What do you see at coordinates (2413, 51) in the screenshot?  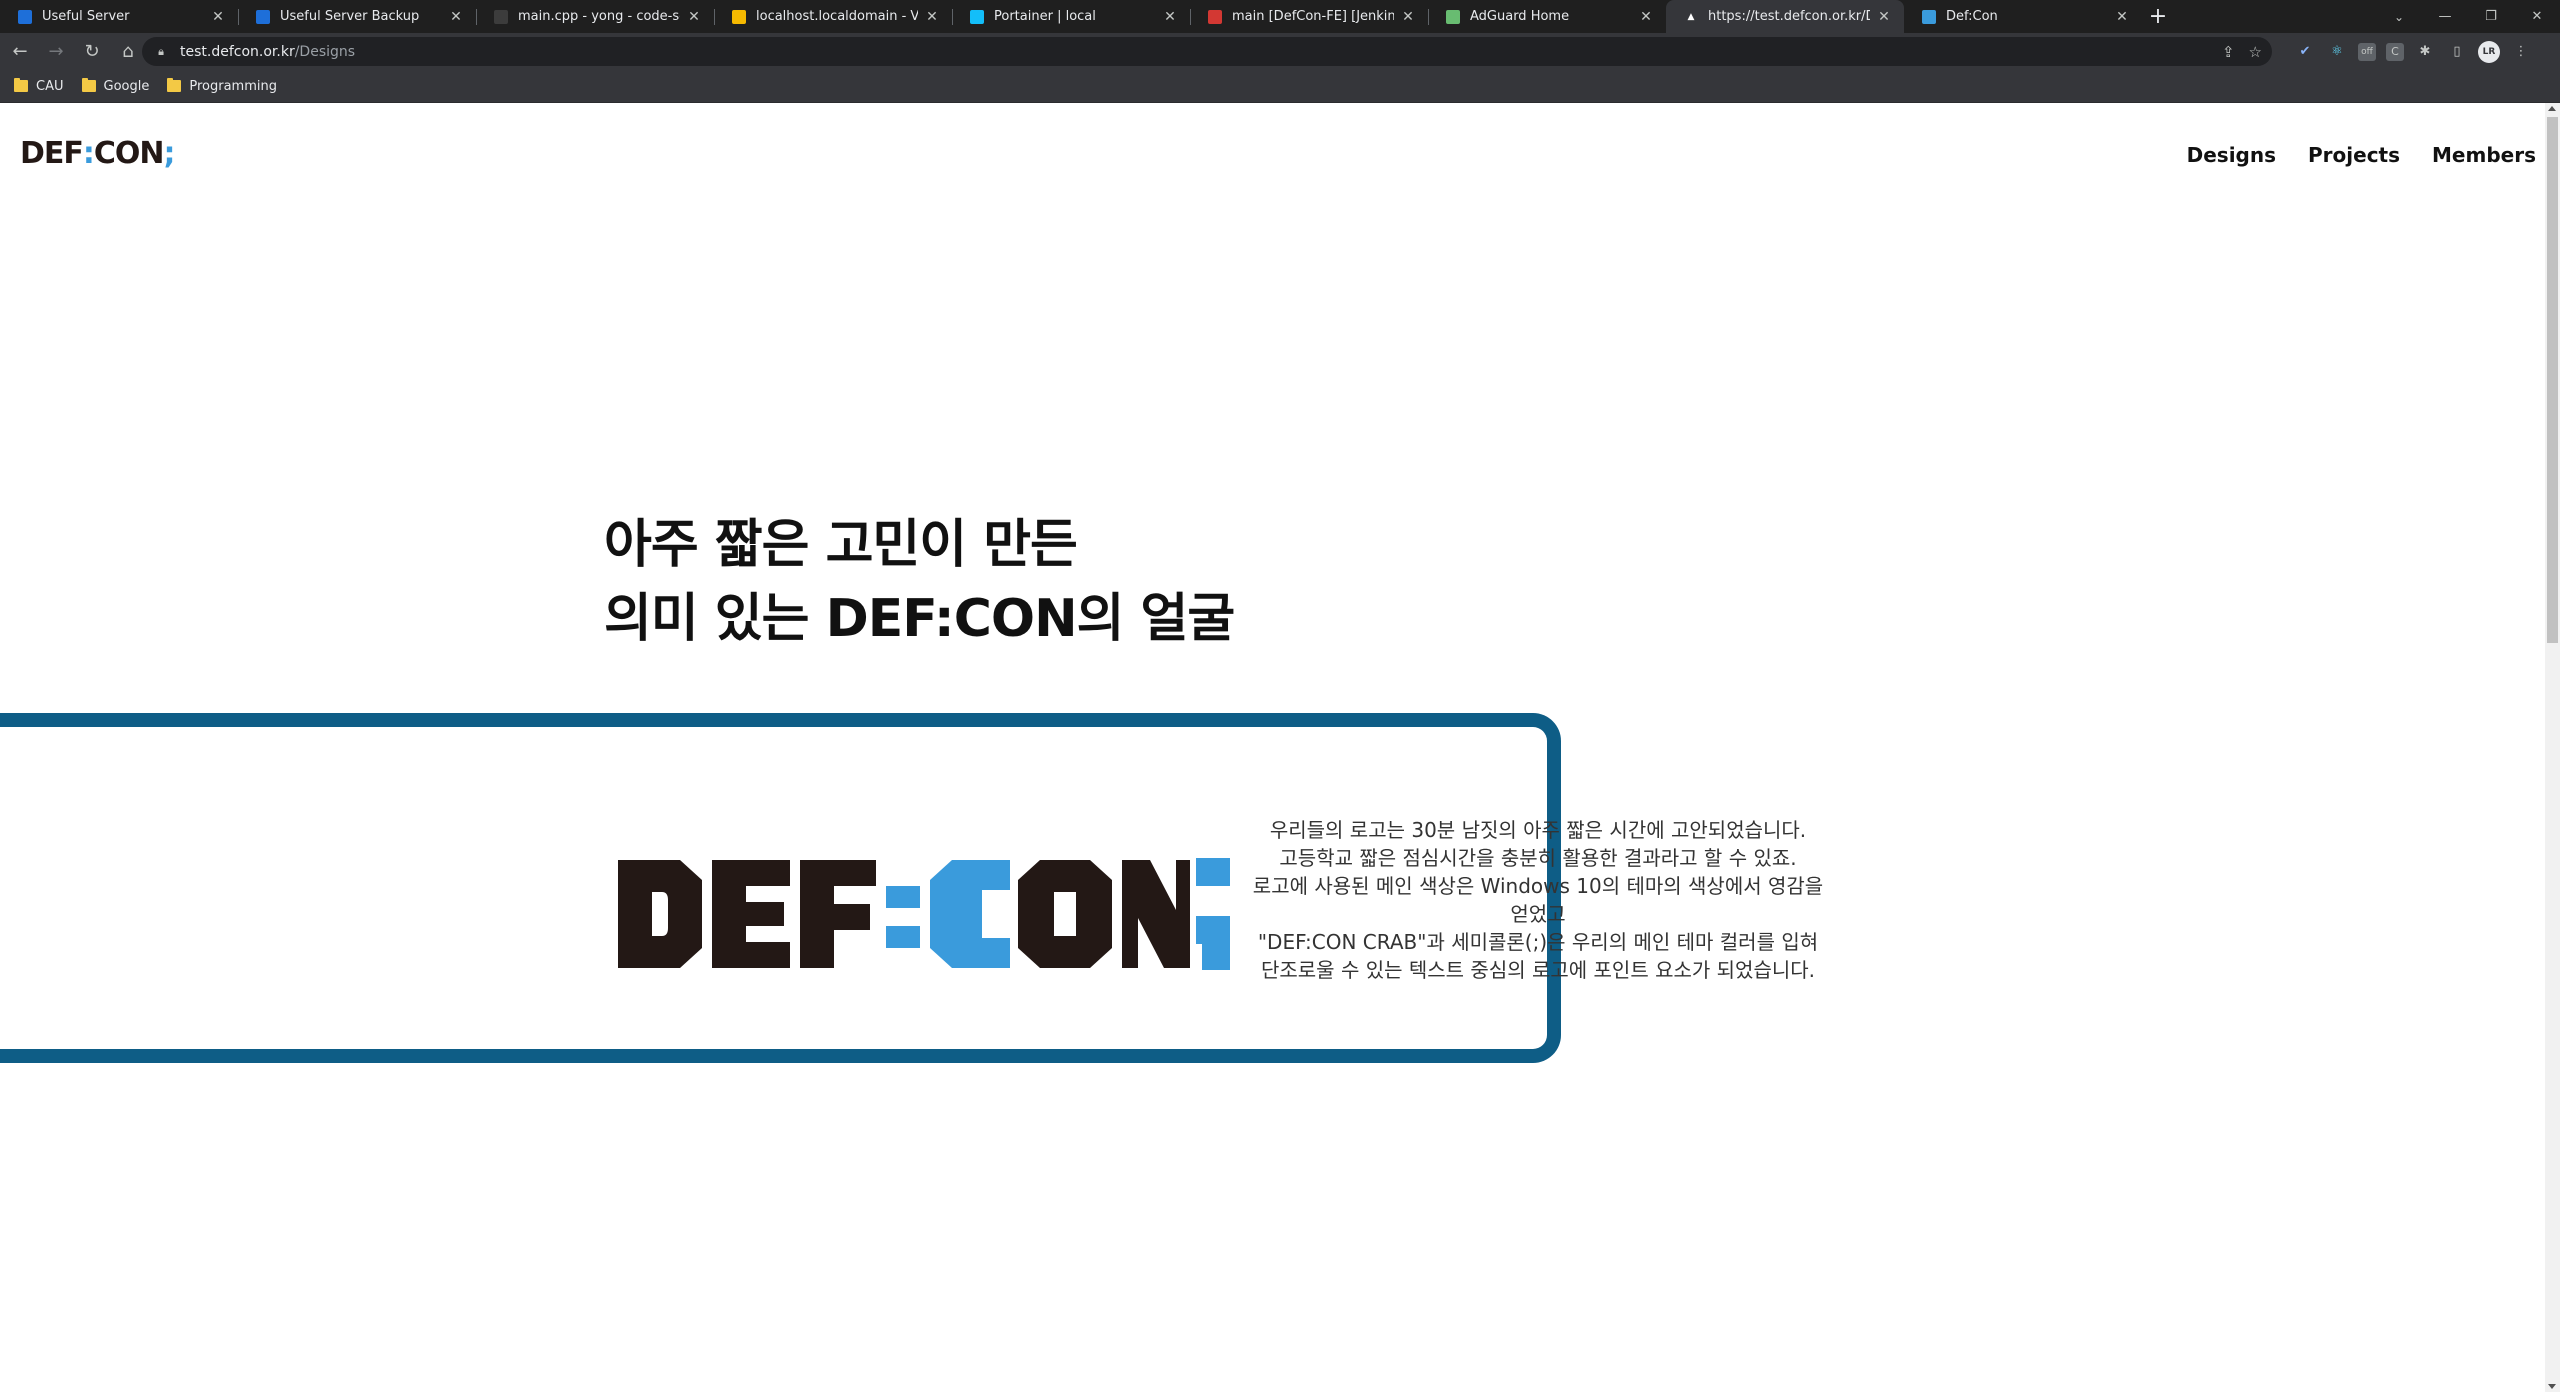 I see `extensions-area: ✔ ⚛ off C ✱ ▯ LR ⋮` at bounding box center [2413, 51].